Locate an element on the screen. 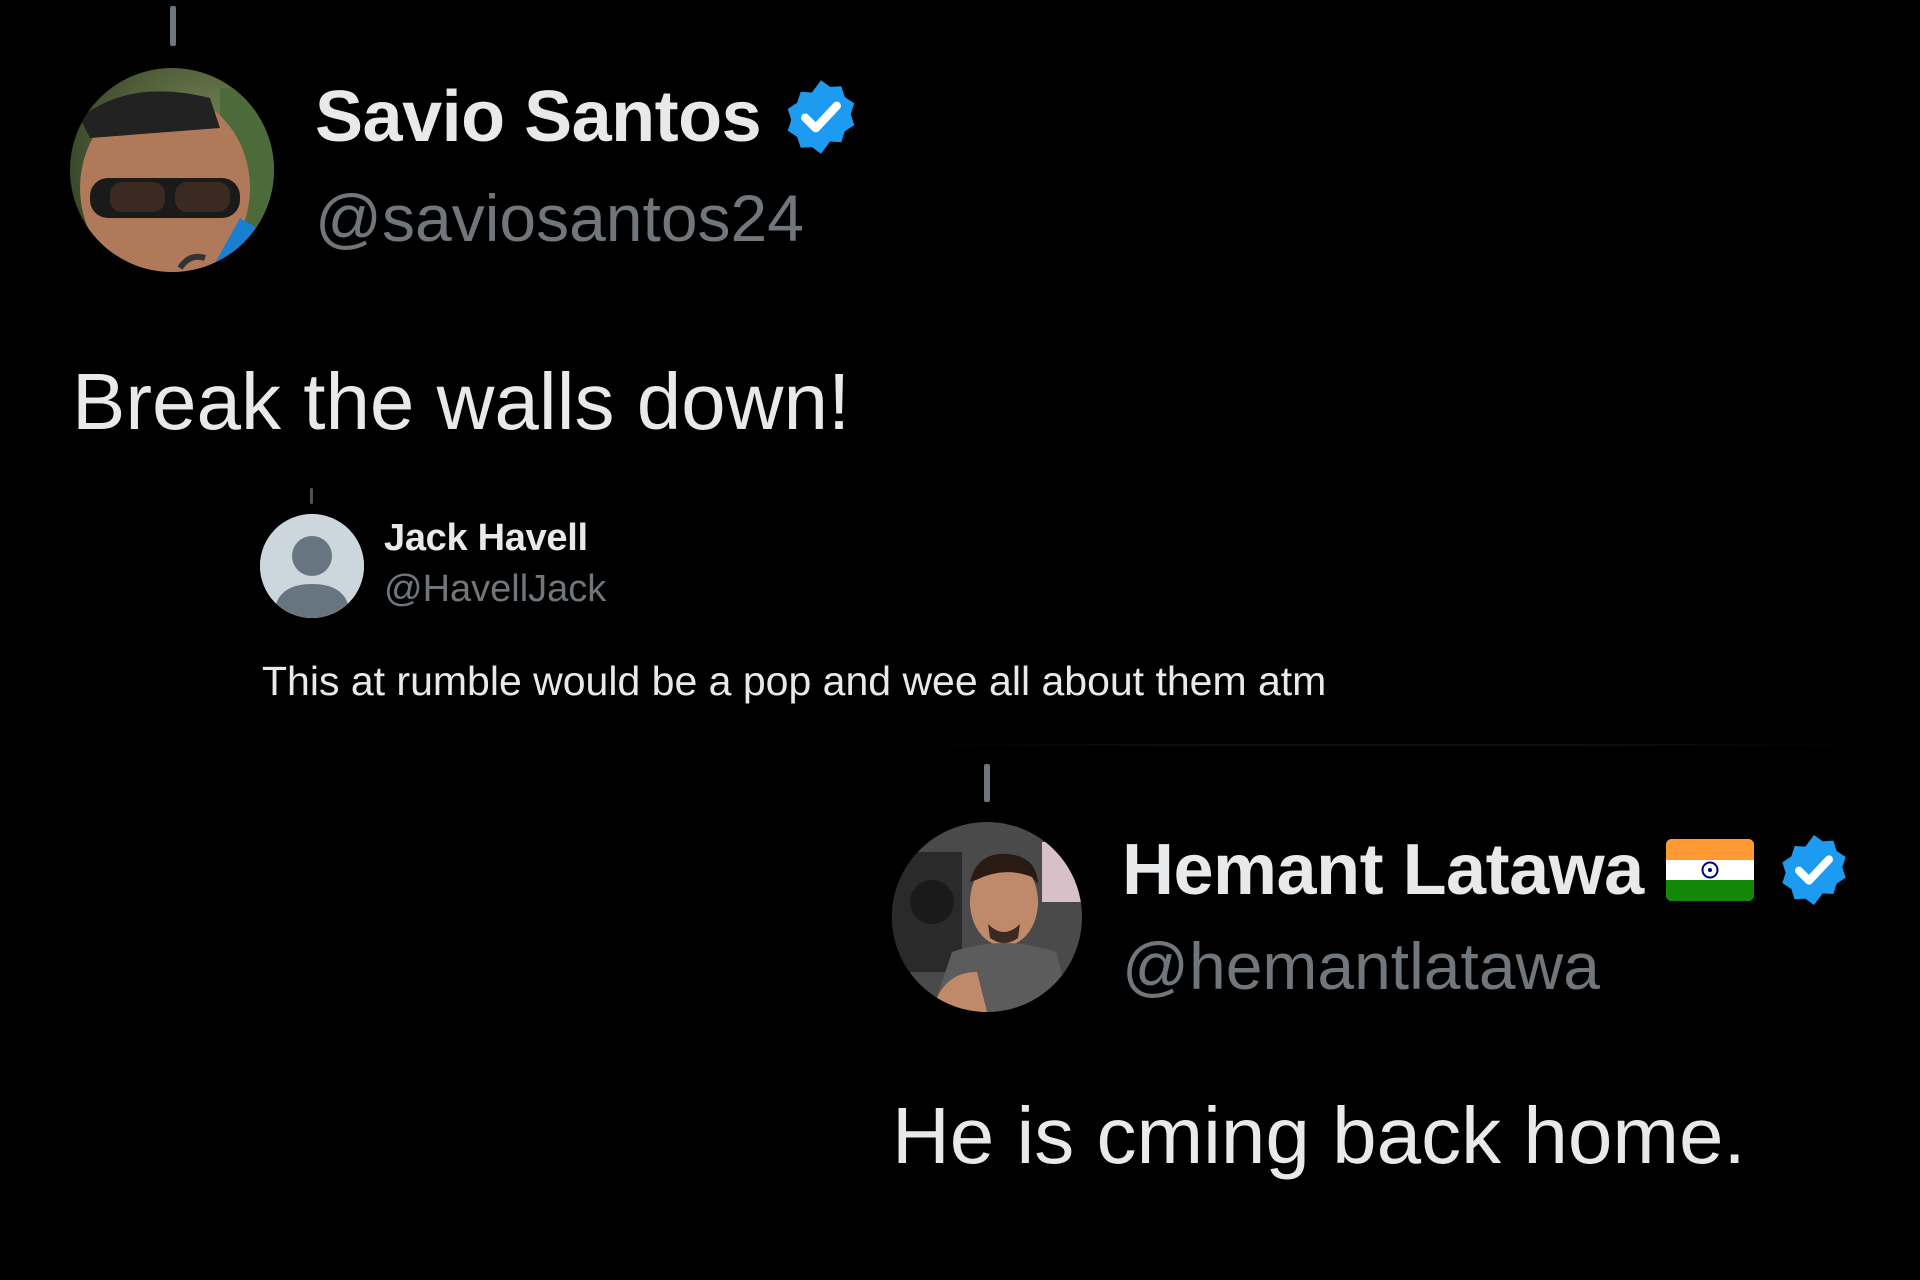 The height and width of the screenshot is (1280, 1920). display-name: Jack Havell is located at coordinates (486, 538).